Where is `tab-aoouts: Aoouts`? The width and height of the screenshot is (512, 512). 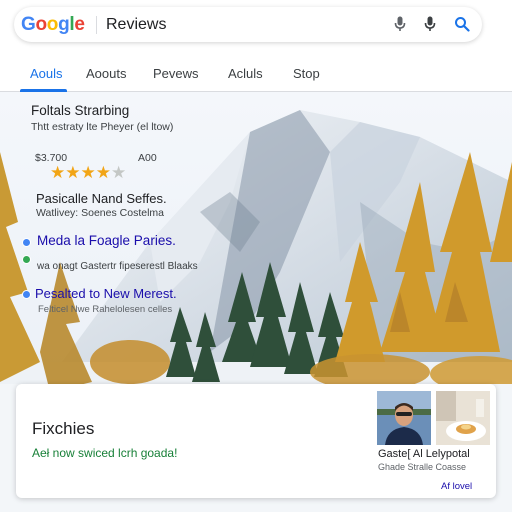
tab-aoouts: Aoouts is located at coordinates (106, 73).